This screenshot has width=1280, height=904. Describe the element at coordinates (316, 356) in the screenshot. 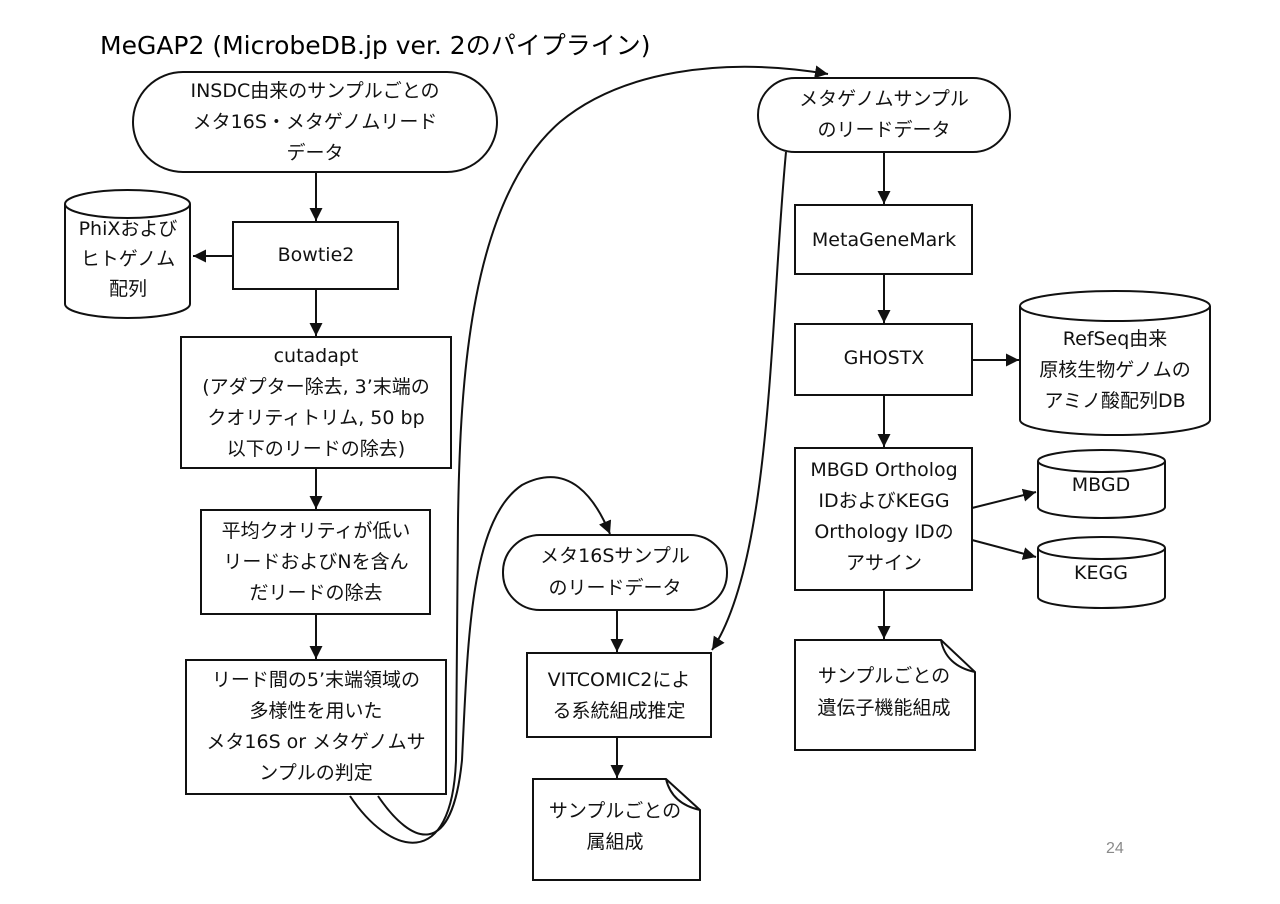

I see `node-label-line: cutadapt` at that location.